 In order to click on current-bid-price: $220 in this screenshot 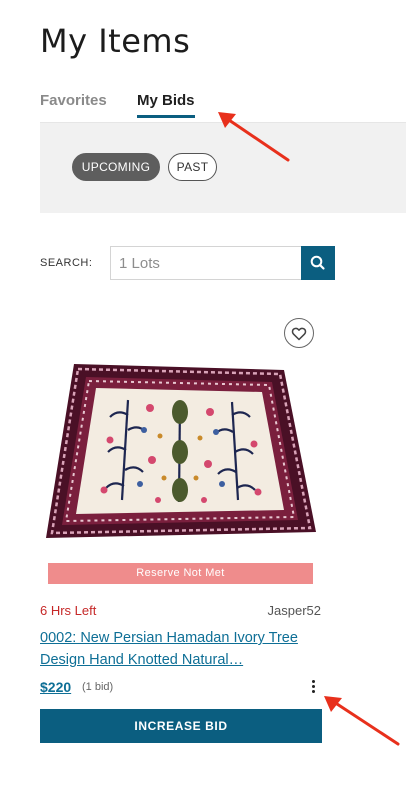, I will do `click(55, 687)`.